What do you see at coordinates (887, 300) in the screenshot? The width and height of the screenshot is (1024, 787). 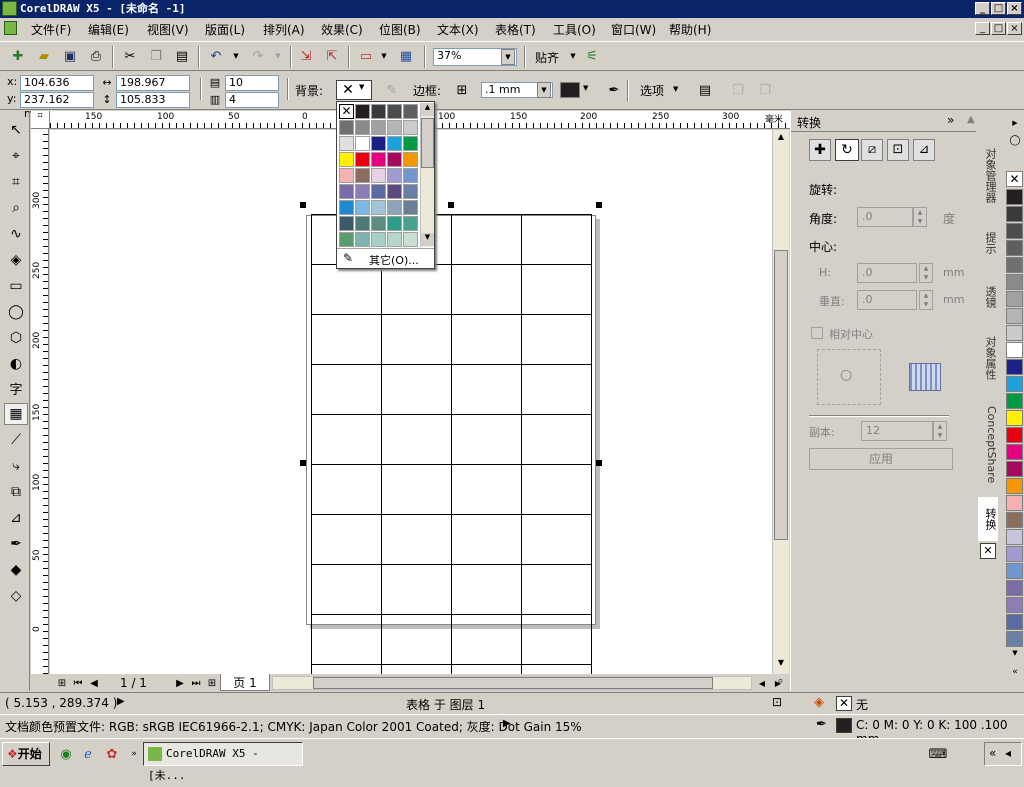 I see `center-v-field: .0` at bounding box center [887, 300].